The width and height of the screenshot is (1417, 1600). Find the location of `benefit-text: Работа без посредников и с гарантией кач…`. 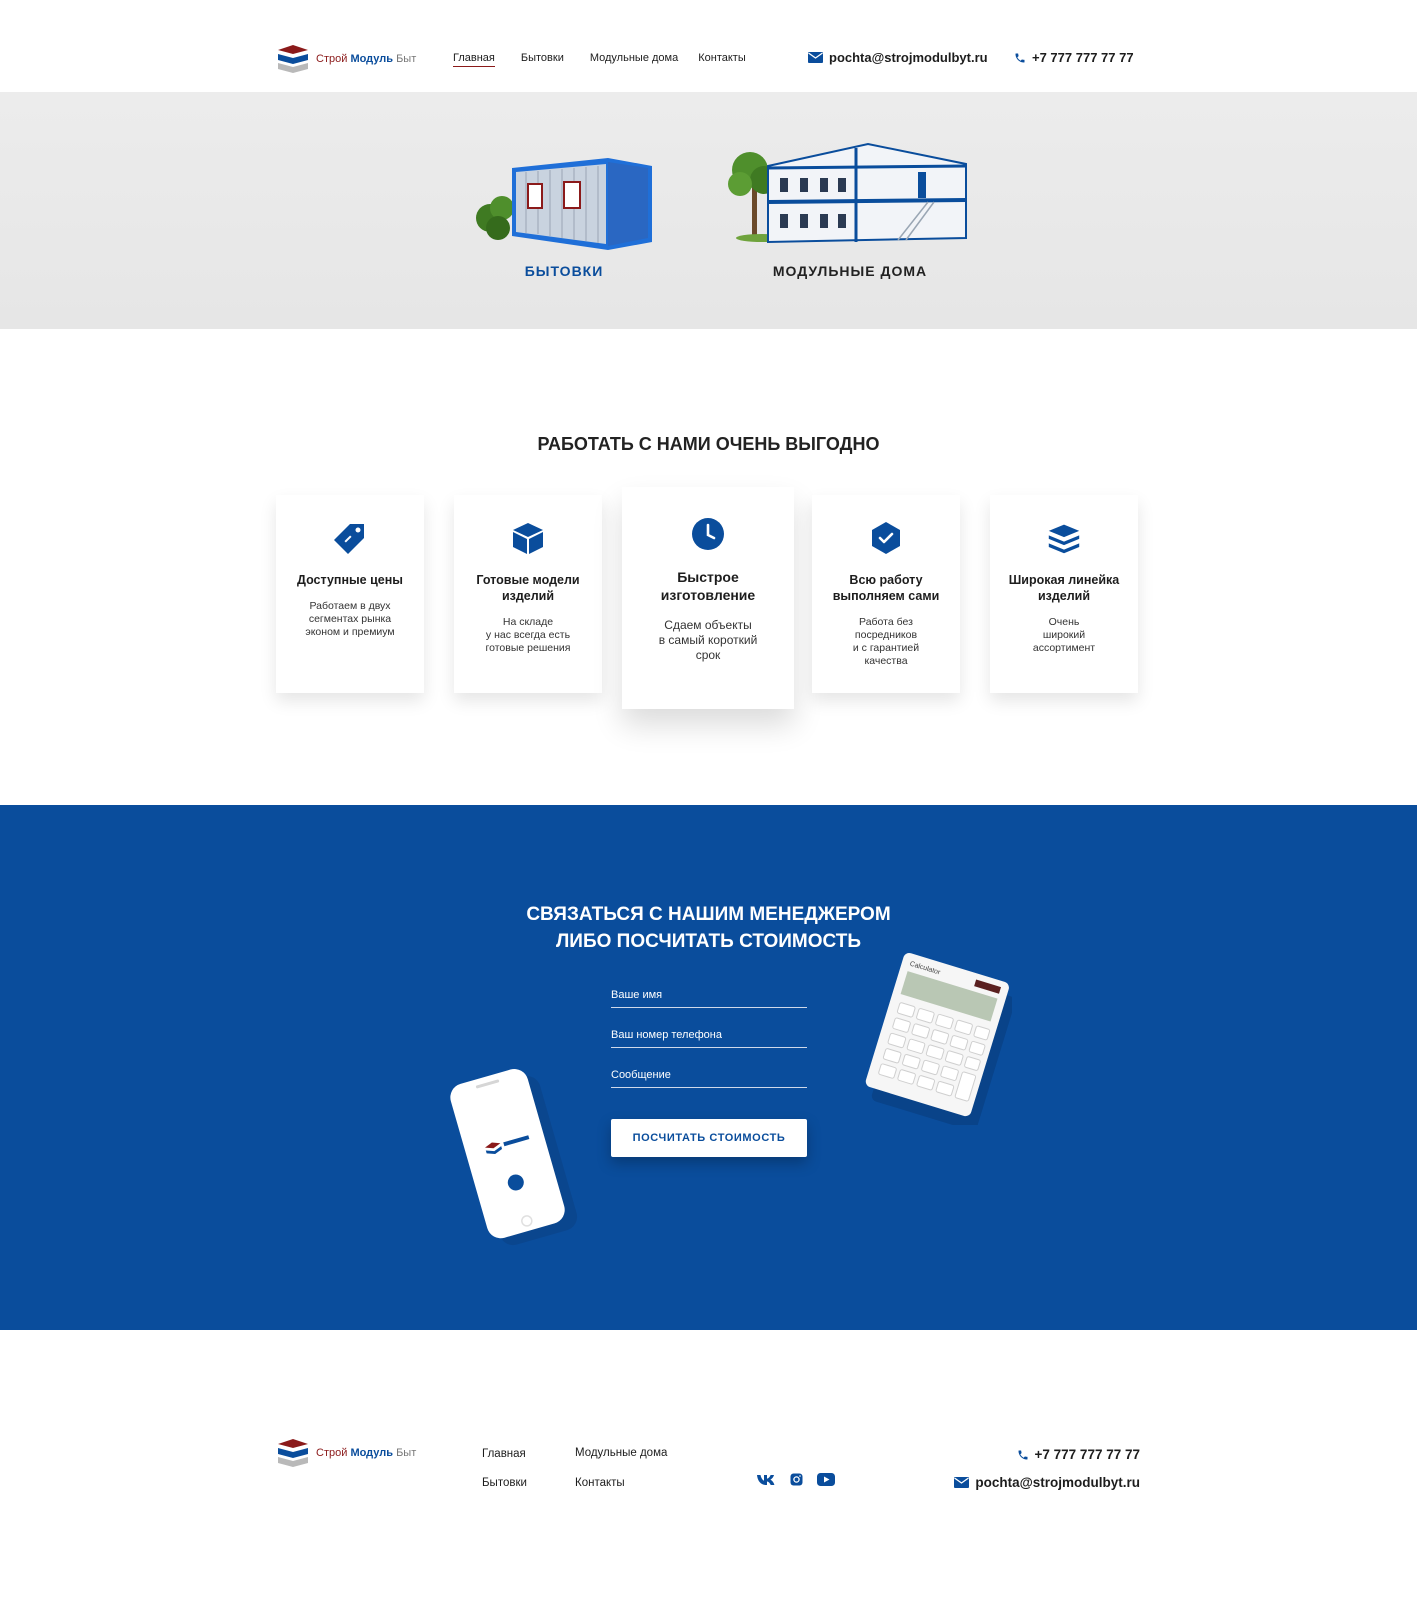

benefit-text: Работа без посредников и с гарантией кач… is located at coordinates (886, 641).